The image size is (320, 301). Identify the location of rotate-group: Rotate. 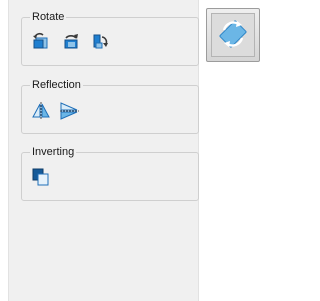
(110, 38).